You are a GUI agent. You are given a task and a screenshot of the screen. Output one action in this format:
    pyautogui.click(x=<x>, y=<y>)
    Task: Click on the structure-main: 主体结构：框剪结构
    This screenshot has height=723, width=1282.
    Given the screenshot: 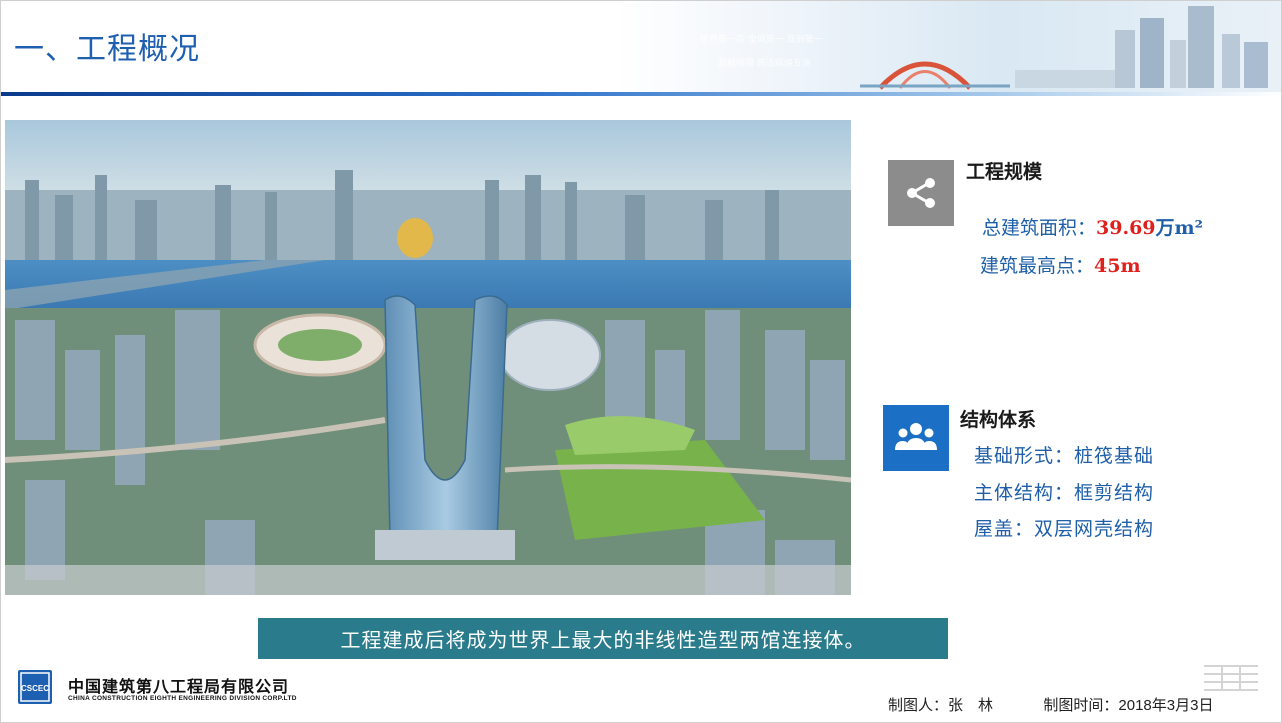 What is the action you would take?
    pyautogui.click(x=1064, y=493)
    